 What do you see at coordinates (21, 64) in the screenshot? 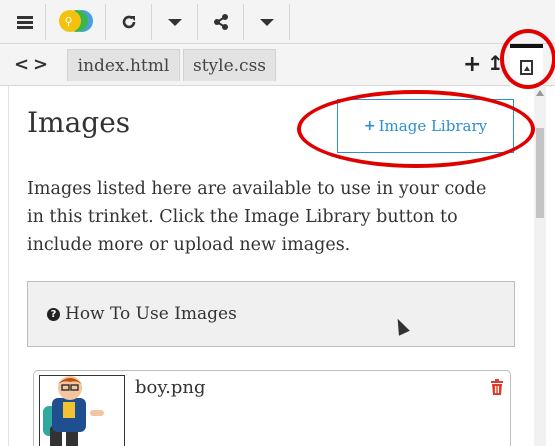
I see `chevron-left-icon: <` at bounding box center [21, 64].